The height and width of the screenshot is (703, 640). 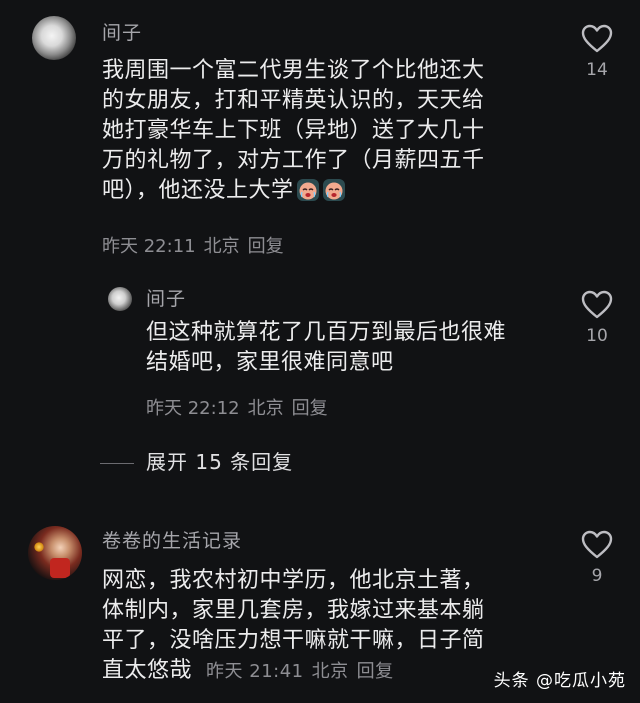 What do you see at coordinates (255, 671) in the screenshot?
I see `timestamp: 昨天 21:41` at bounding box center [255, 671].